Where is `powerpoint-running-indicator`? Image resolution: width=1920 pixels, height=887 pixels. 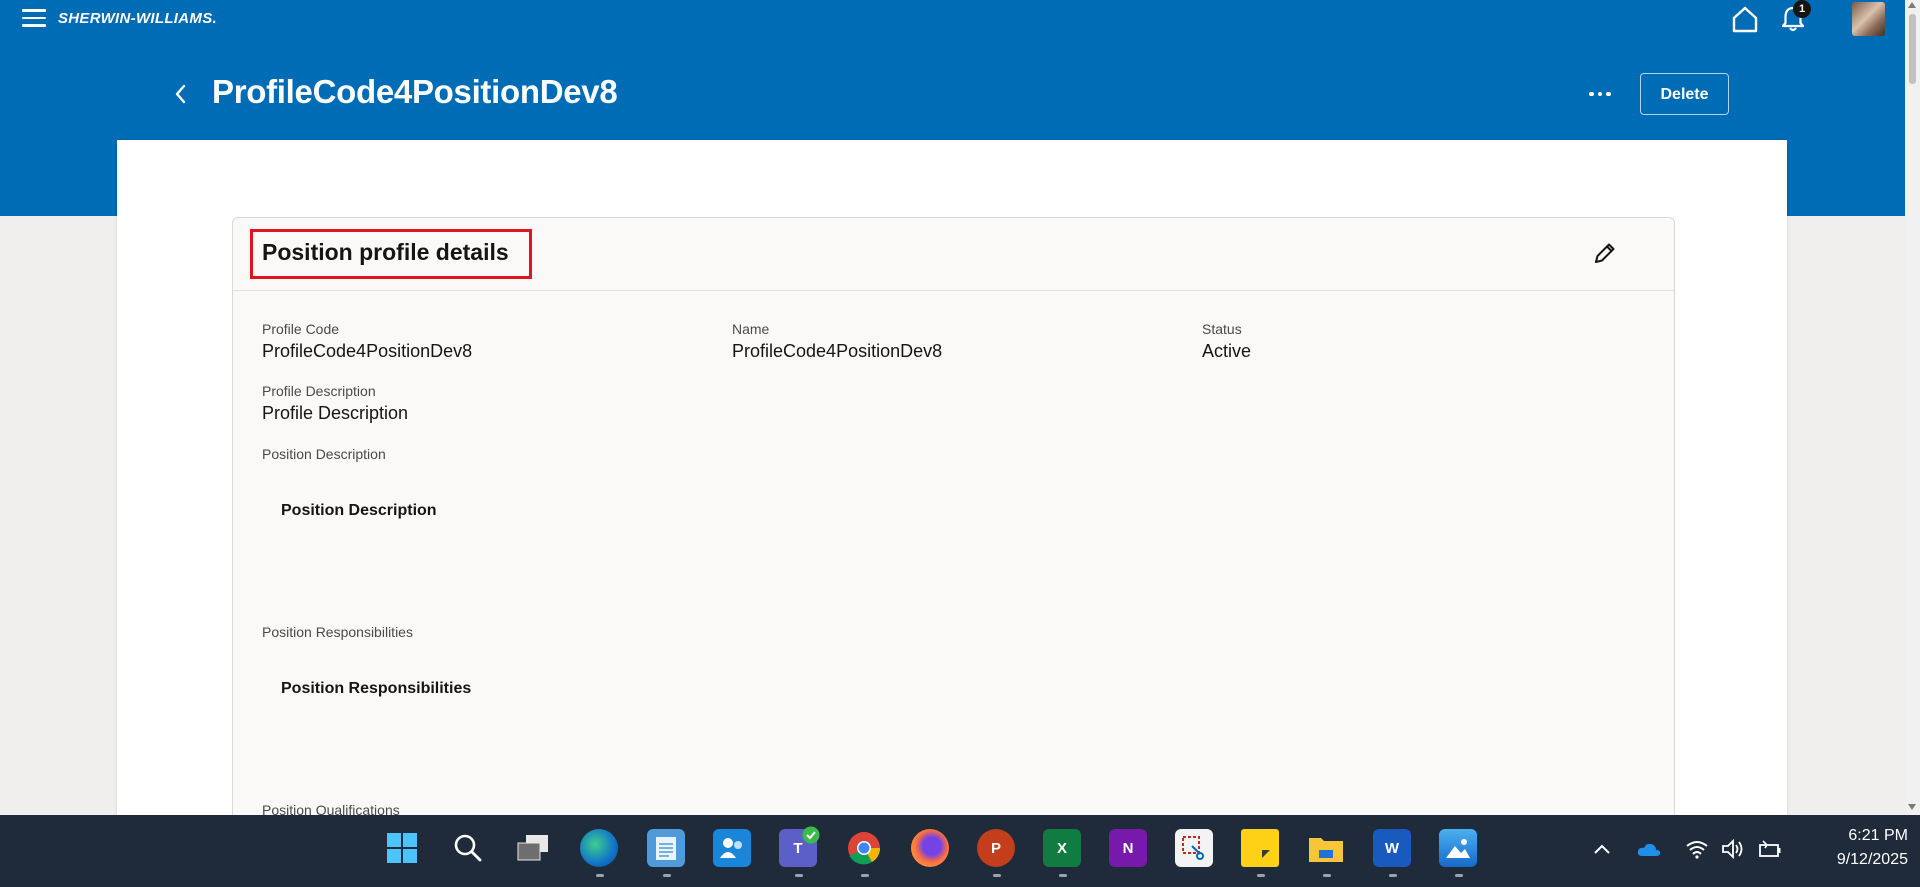 powerpoint-running-indicator is located at coordinates (997, 875).